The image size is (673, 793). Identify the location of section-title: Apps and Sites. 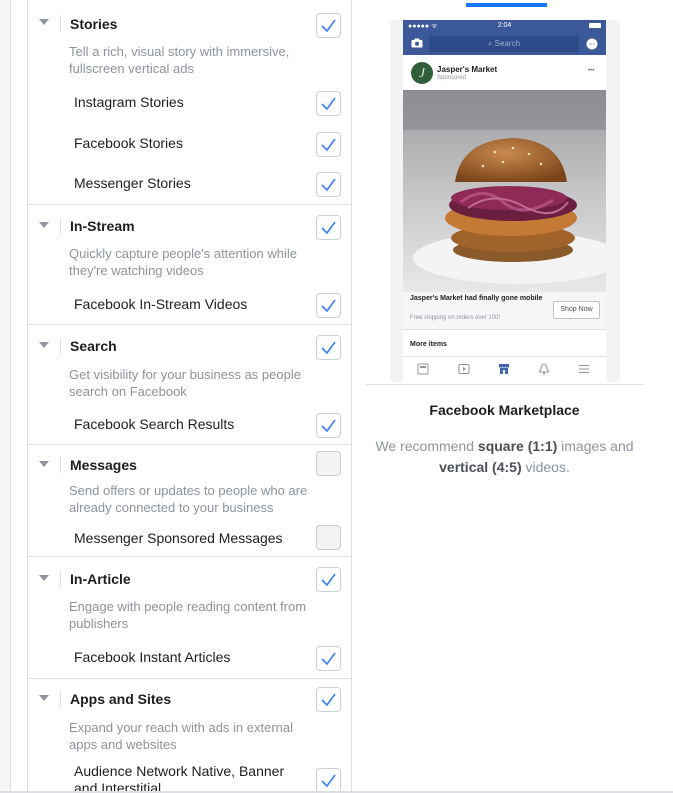
(121, 699).